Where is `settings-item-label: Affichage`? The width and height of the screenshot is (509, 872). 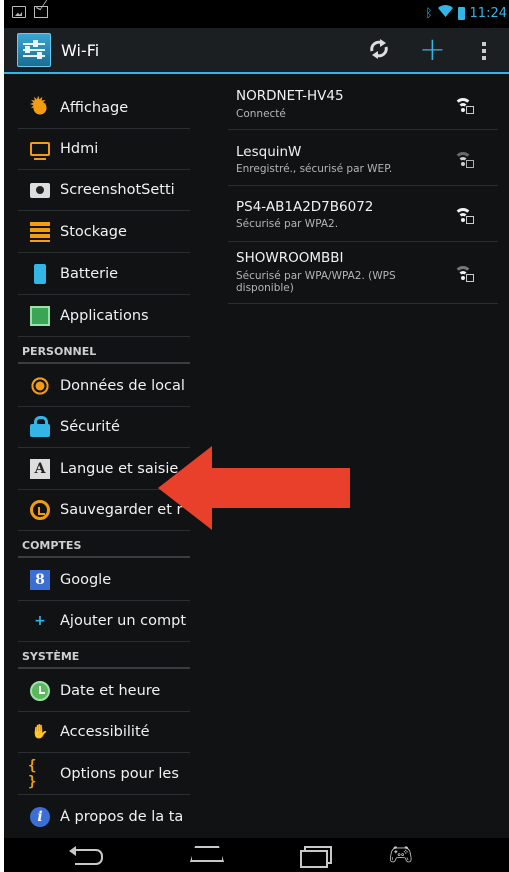
settings-item-label: Affichage is located at coordinates (94, 108).